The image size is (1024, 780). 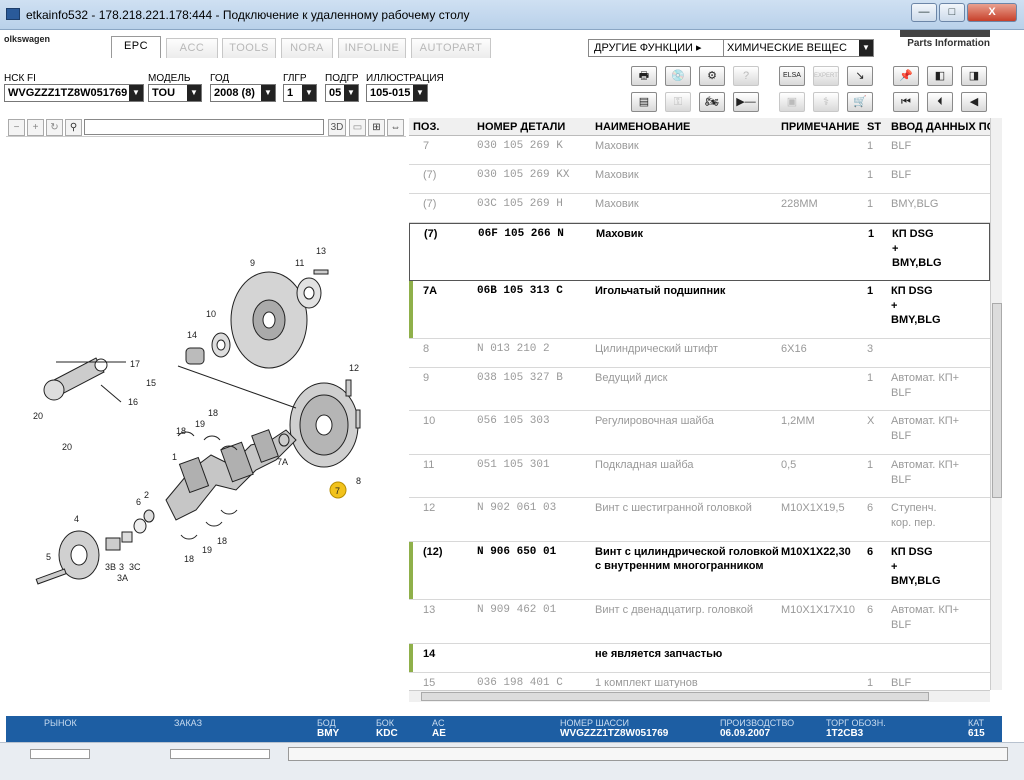 What do you see at coordinates (906, 102) in the screenshot?
I see `first-page-button: ⏮` at bounding box center [906, 102].